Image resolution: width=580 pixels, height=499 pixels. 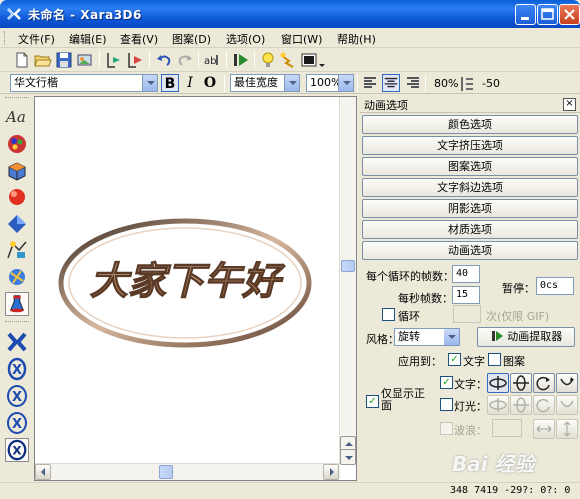 I want to click on bold-button: B, so click(x=170, y=83).